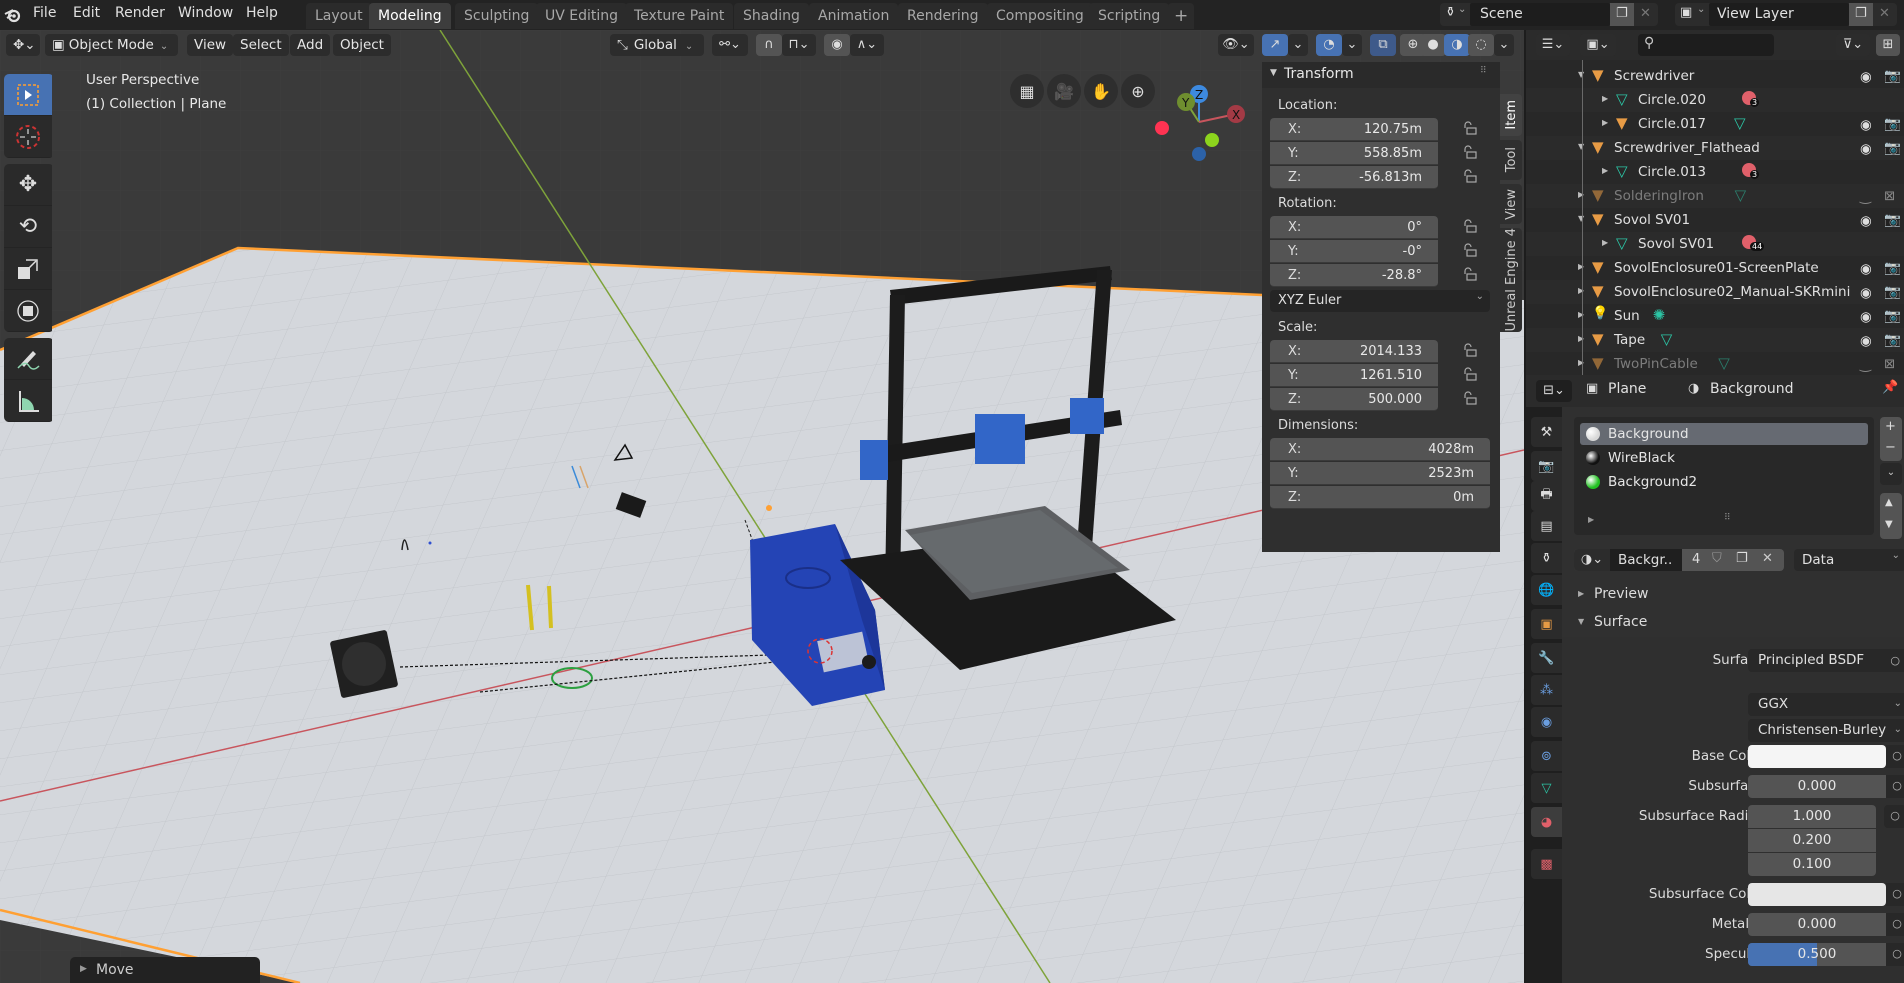 The width and height of the screenshot is (1904, 983). Describe the element at coordinates (1470, 398) in the screenshot. I see `scale-z-lock-icon` at that location.